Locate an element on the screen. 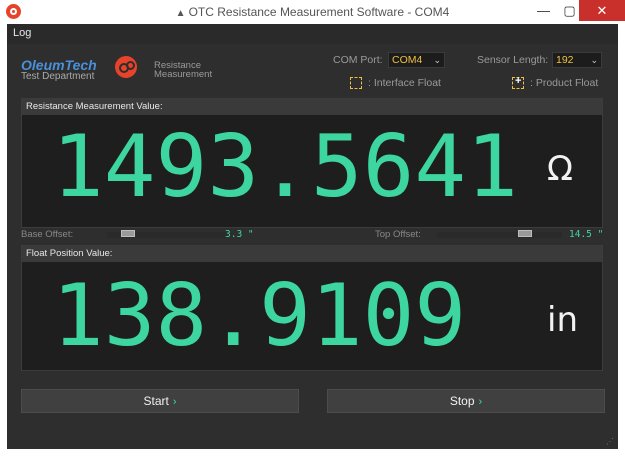 Image resolution: width=625 pixels, height=456 pixels. com-port-value: COM4 is located at coordinates (407, 60).